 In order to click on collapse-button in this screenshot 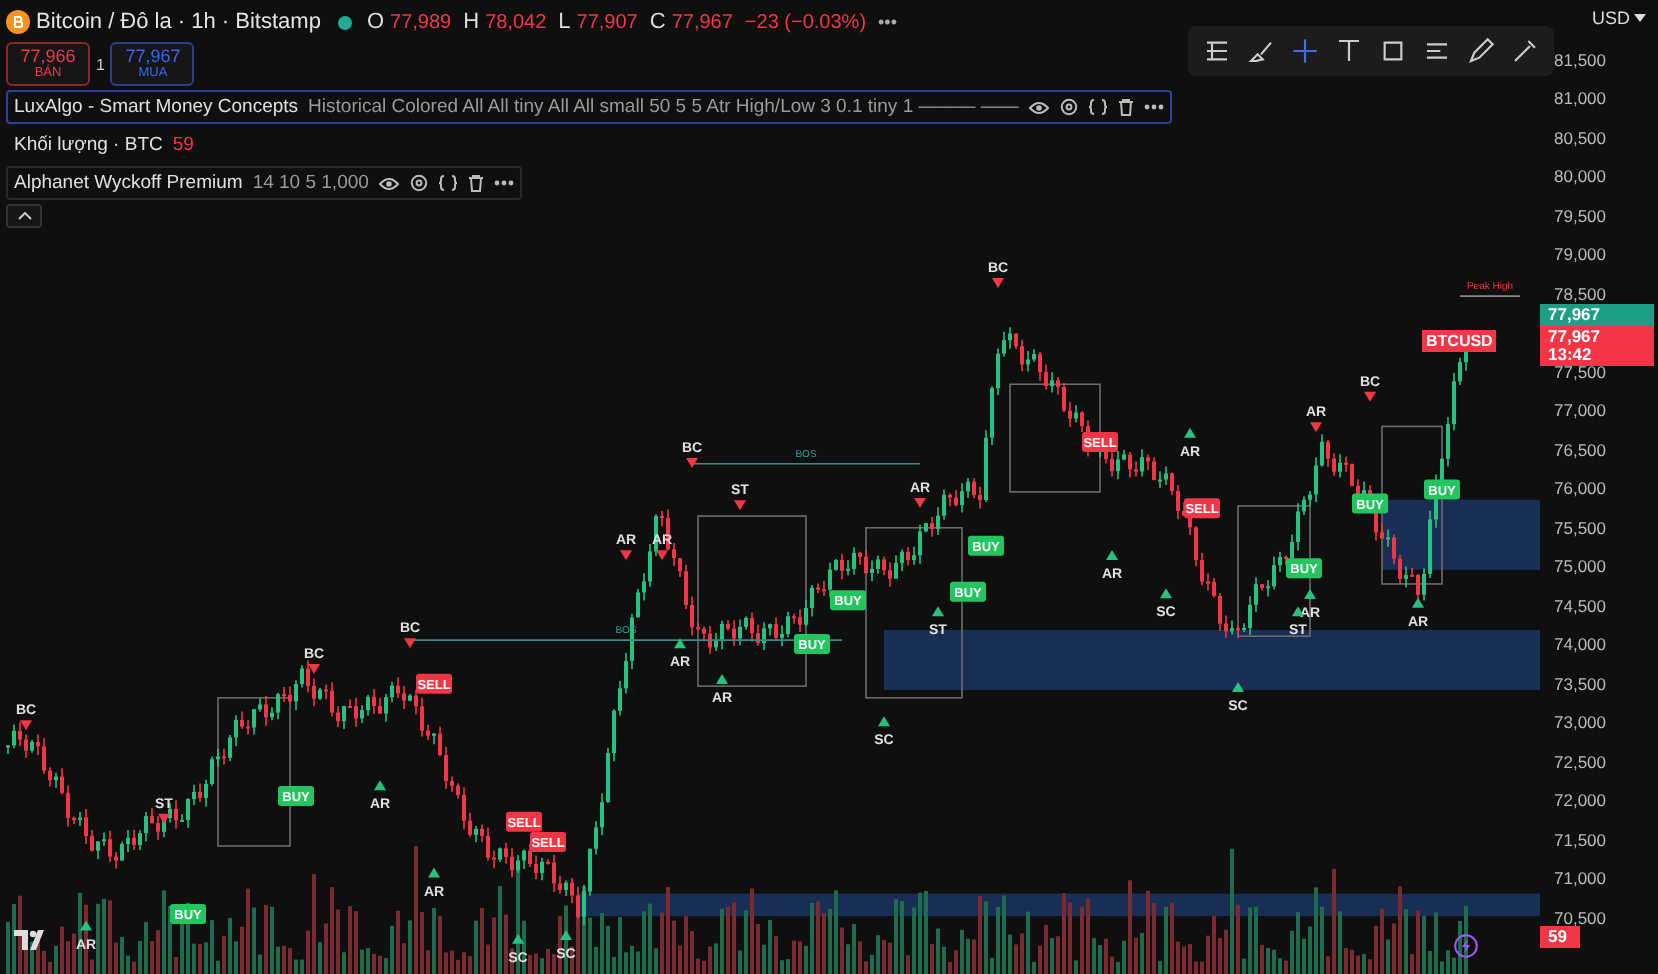, I will do `click(24, 216)`.